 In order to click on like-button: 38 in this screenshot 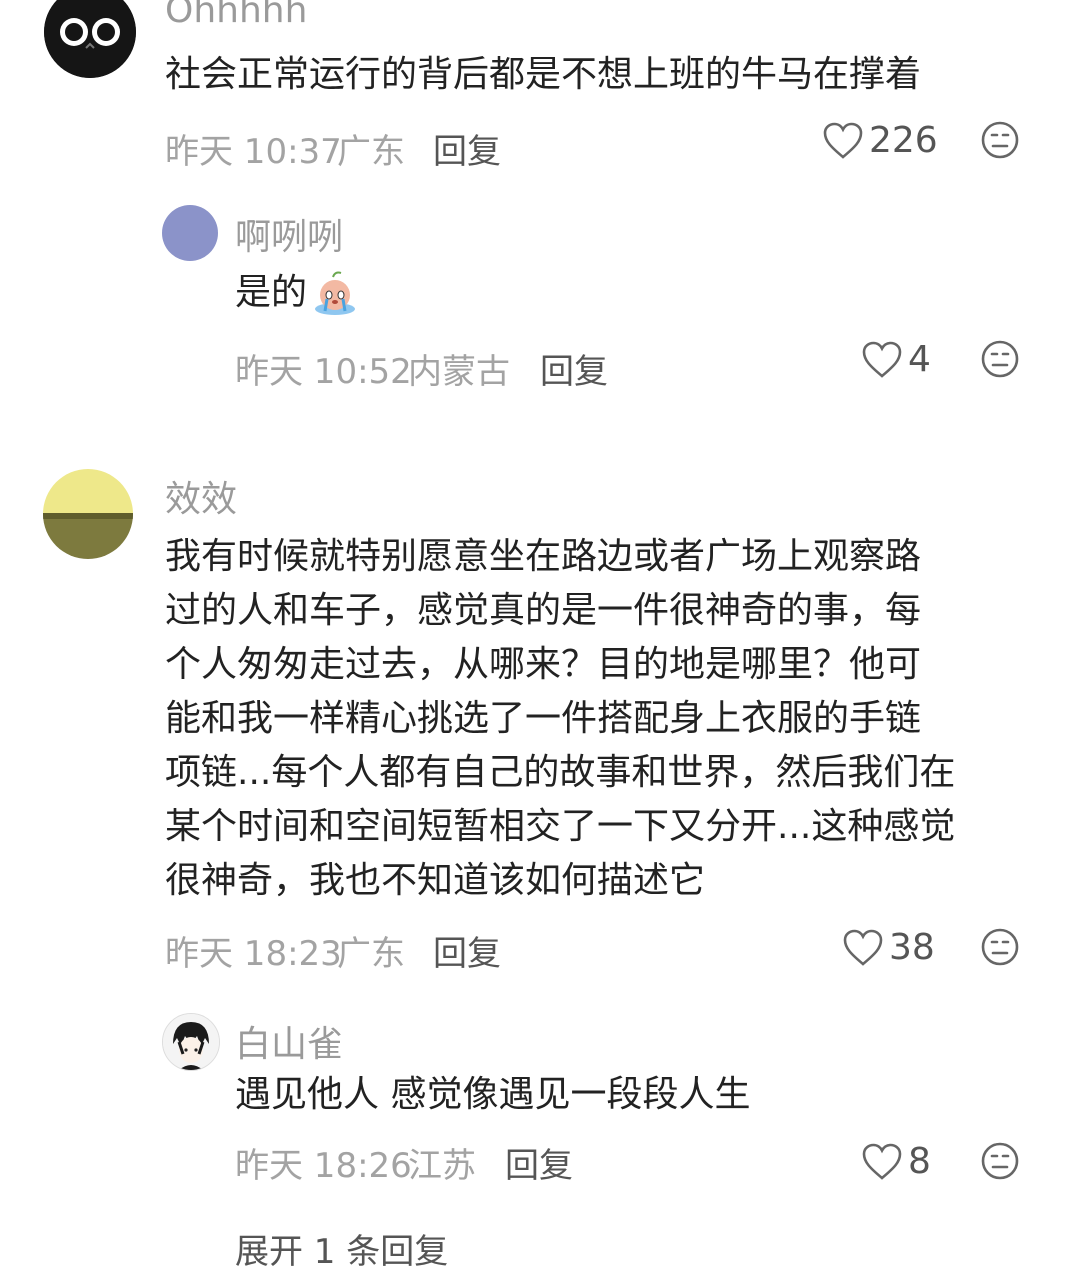, I will do `click(889, 947)`.